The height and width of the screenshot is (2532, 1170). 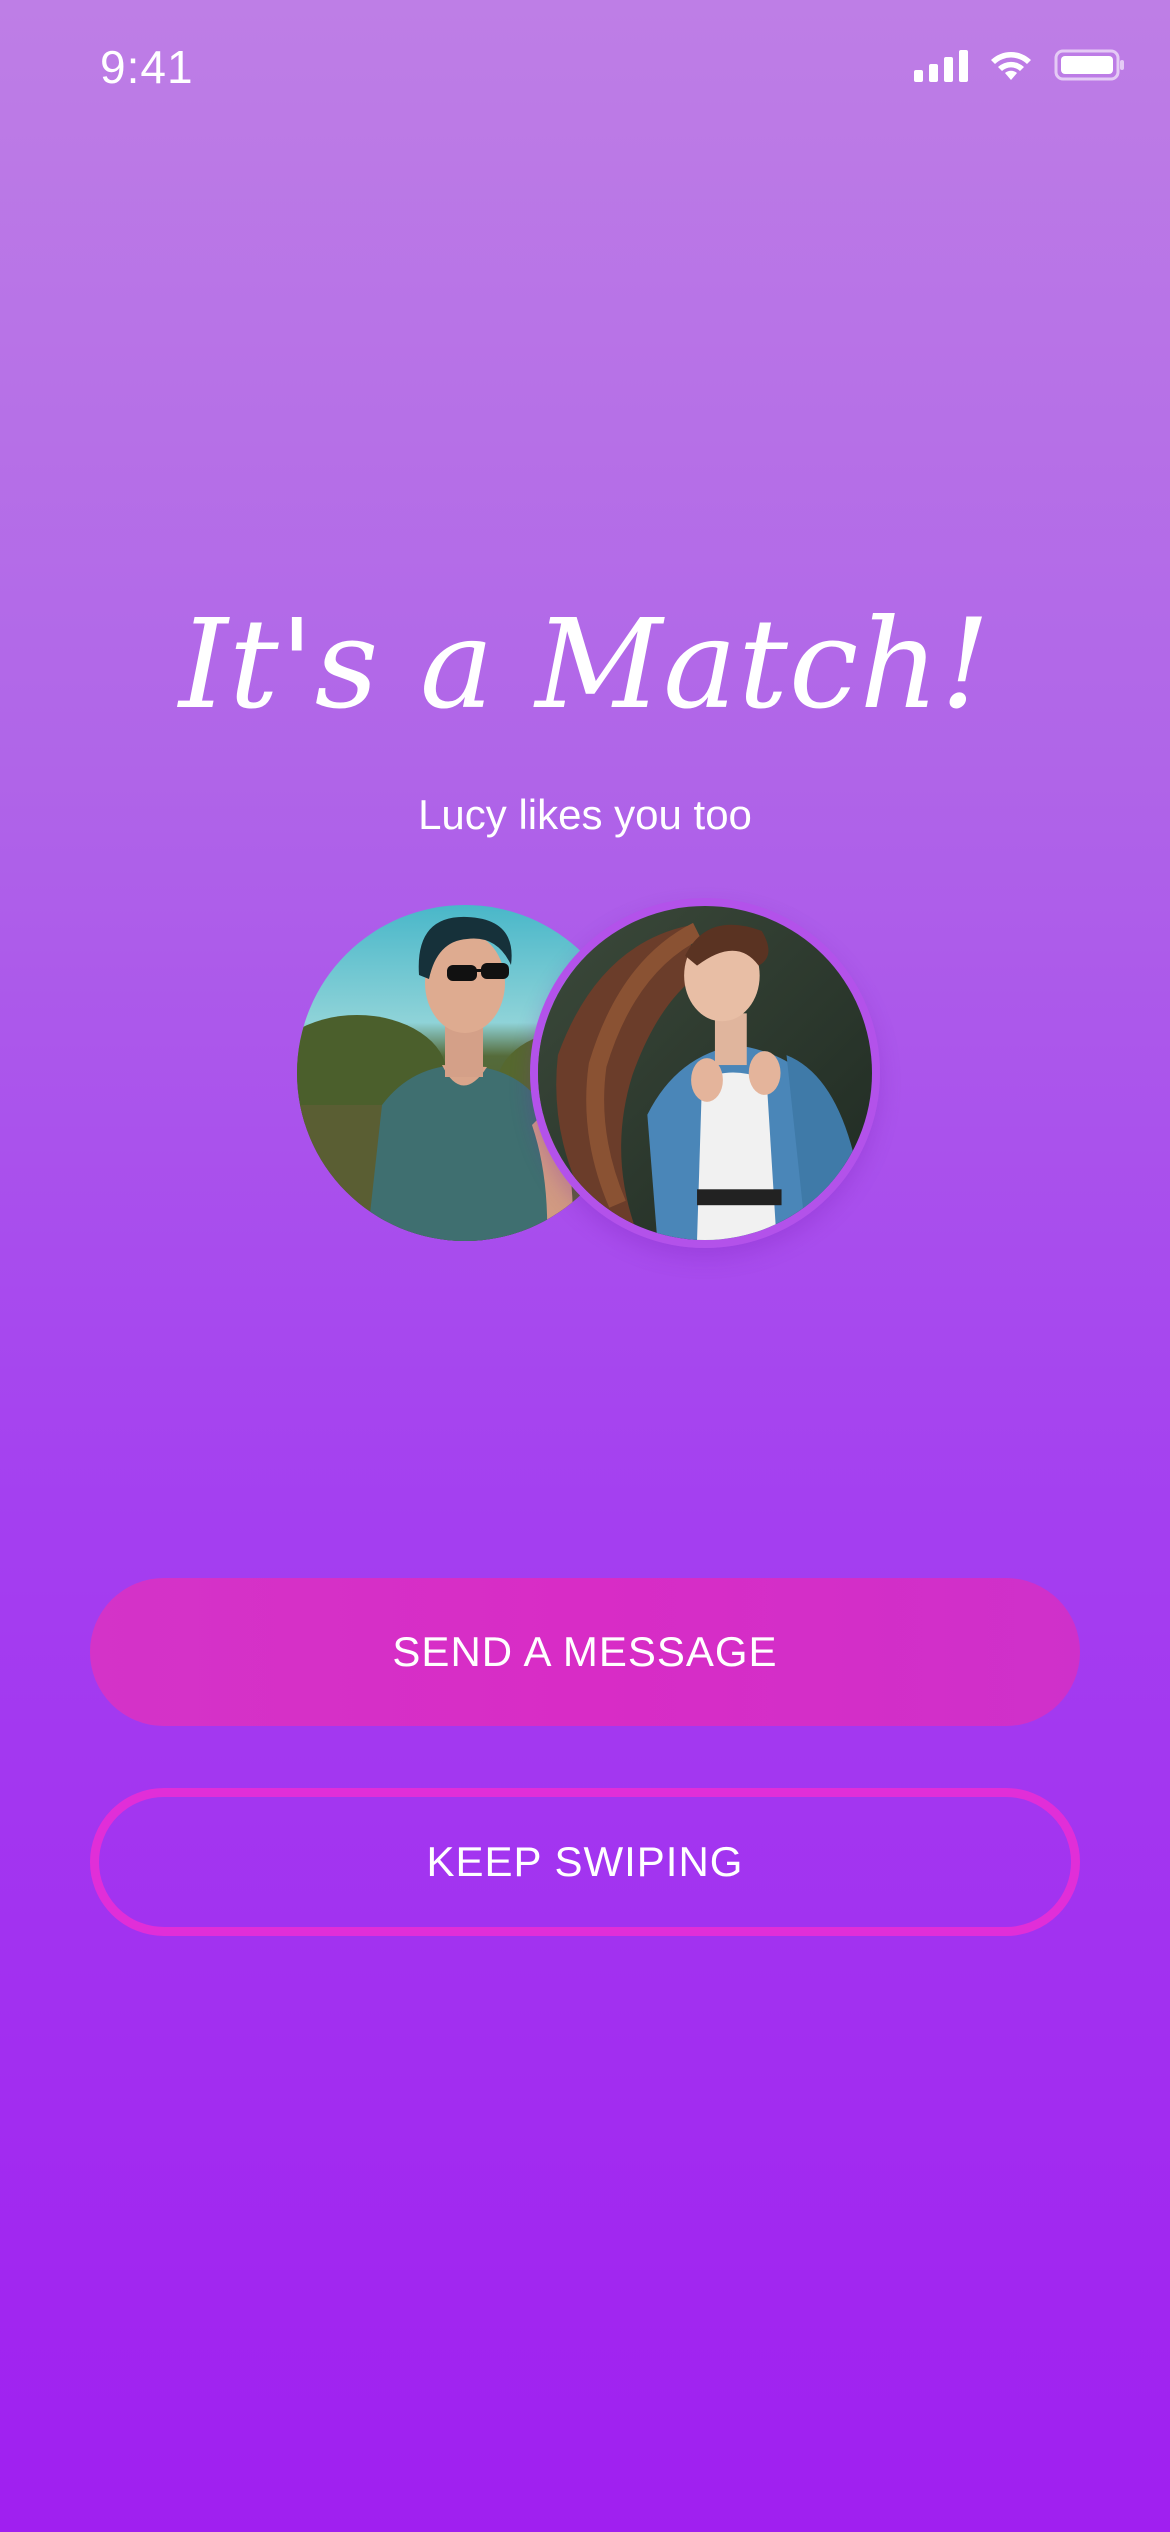 I want to click on woman-profile-photo, so click(x=705, y=1073).